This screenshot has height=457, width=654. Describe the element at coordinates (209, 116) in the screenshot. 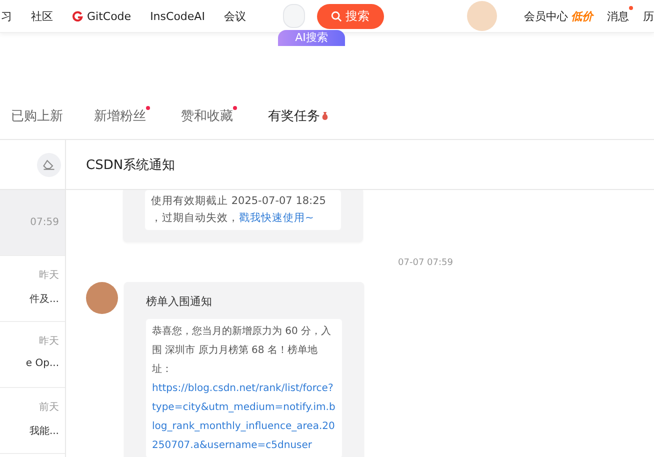

I see `tab: 赞和收藏` at that location.